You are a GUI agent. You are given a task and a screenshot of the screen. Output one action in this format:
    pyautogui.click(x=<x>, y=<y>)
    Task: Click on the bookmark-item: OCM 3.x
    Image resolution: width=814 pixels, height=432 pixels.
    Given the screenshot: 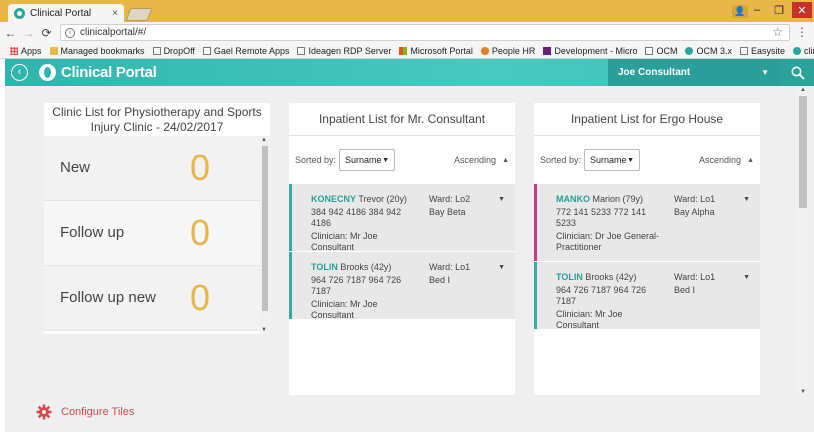 What is the action you would take?
    pyautogui.click(x=708, y=51)
    